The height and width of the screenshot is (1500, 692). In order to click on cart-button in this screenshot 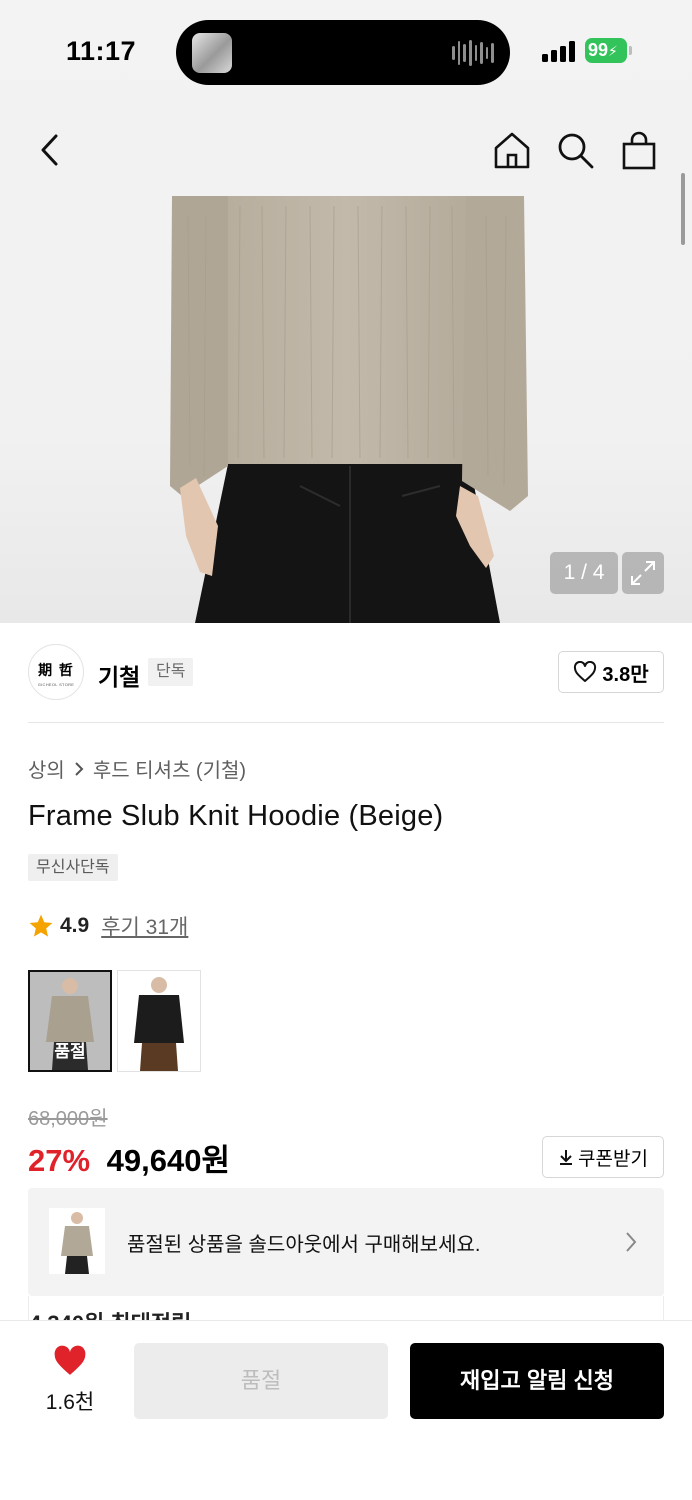, I will do `click(639, 150)`.